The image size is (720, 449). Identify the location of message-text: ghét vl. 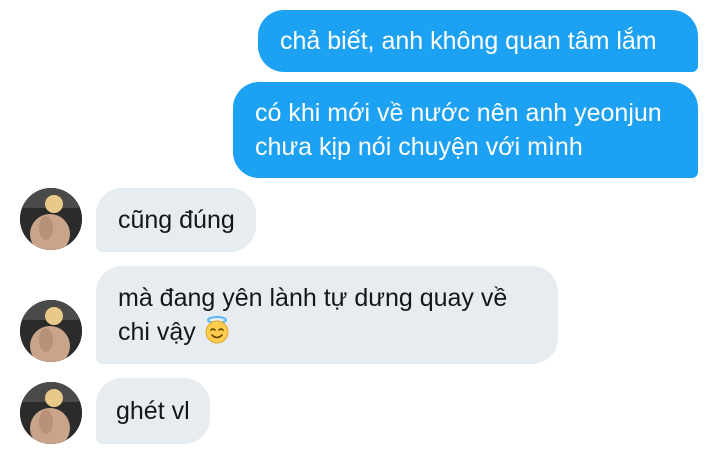
(153, 411).